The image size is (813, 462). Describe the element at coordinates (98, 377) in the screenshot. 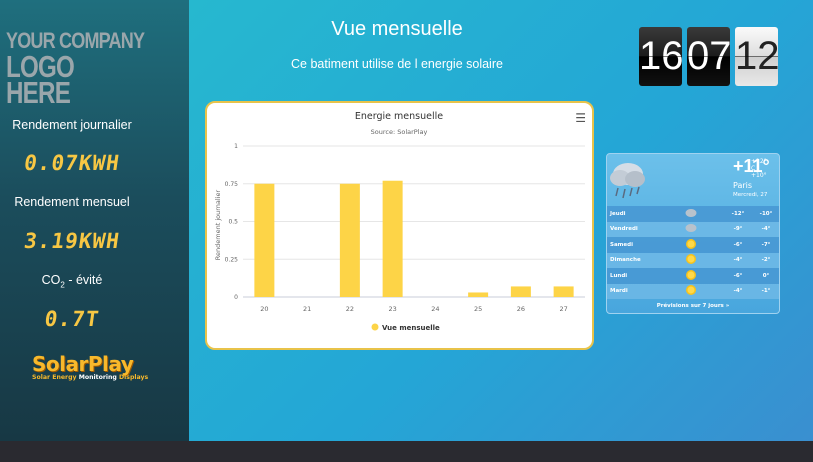

I see `brand-tag-3: Monitoring` at that location.